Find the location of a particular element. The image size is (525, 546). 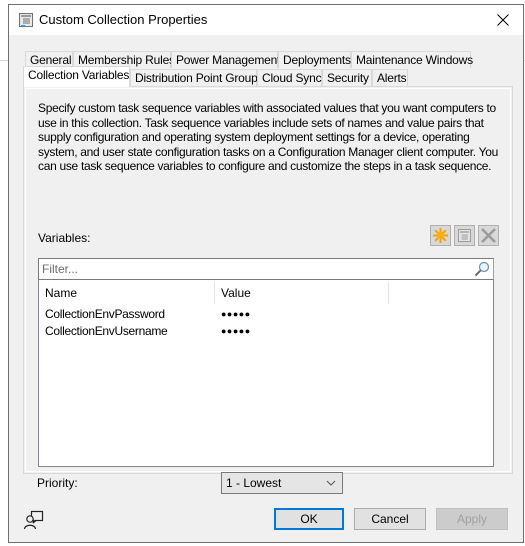

tab-collection-variables: Collection Variables is located at coordinates (76, 76).